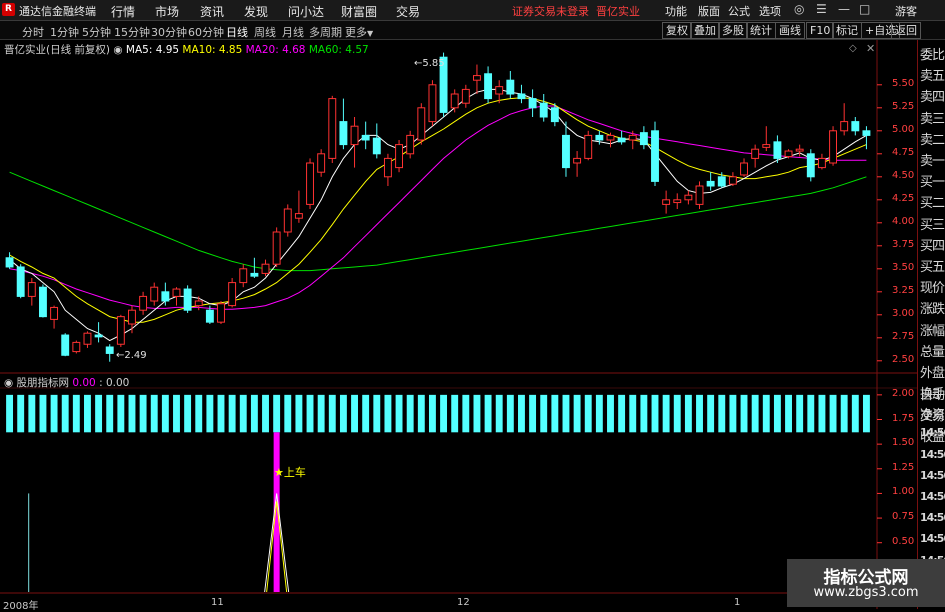  Describe the element at coordinates (932, 204) in the screenshot. I see `quote-field-label: 买二` at that location.